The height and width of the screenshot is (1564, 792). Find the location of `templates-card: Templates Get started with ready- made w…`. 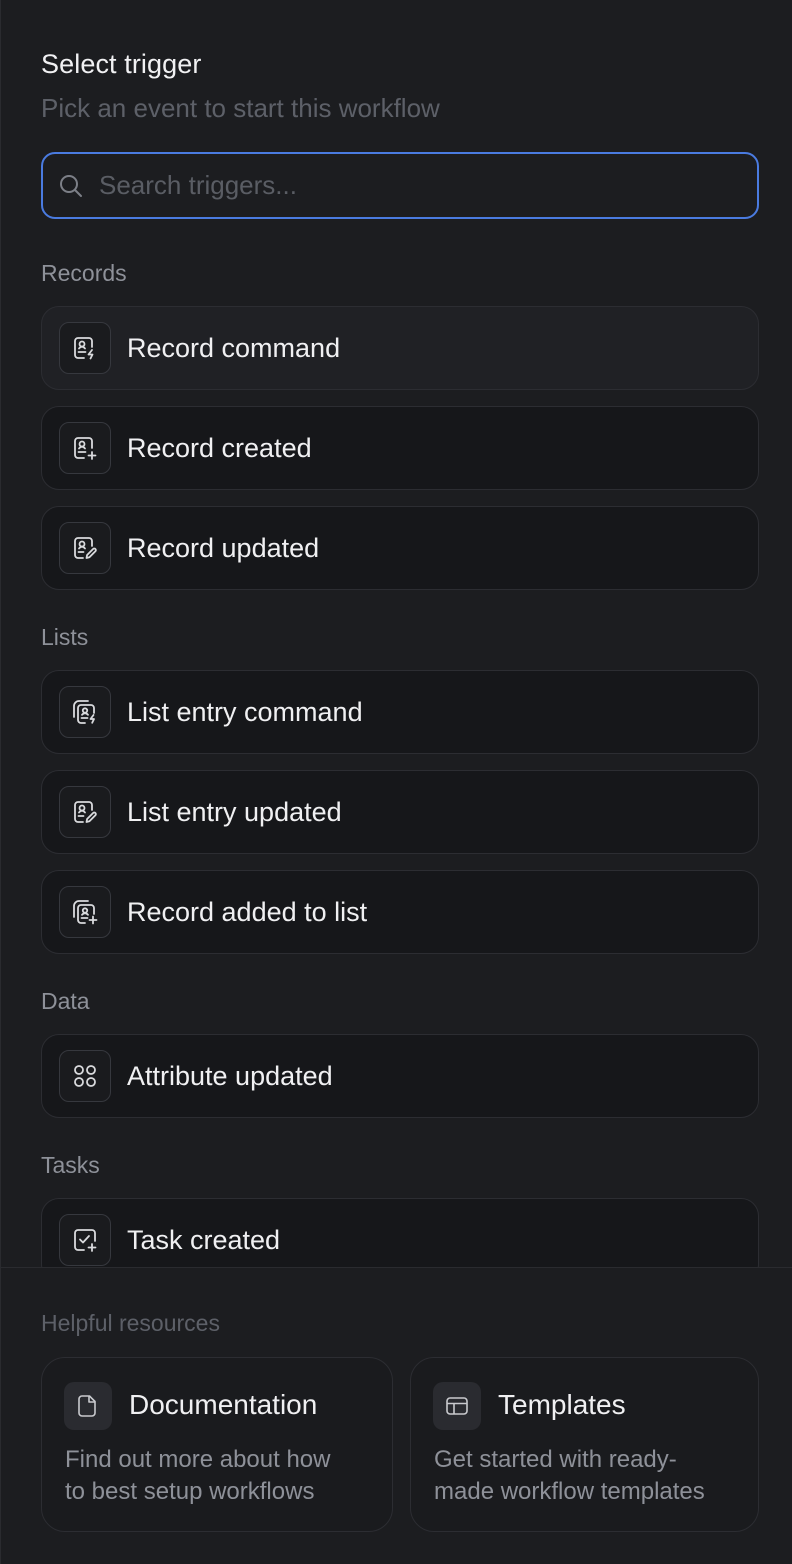

templates-card: Templates Get started with ready- made w… is located at coordinates (584, 1444).